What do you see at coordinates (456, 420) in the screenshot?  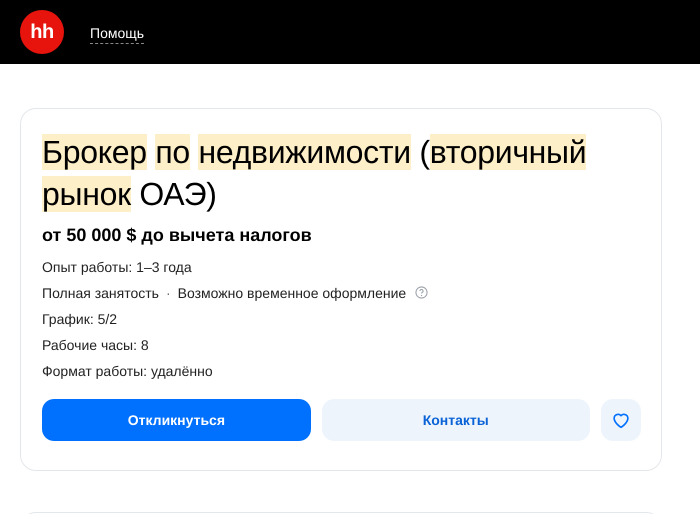 I see `contacts-button: Контакты` at bounding box center [456, 420].